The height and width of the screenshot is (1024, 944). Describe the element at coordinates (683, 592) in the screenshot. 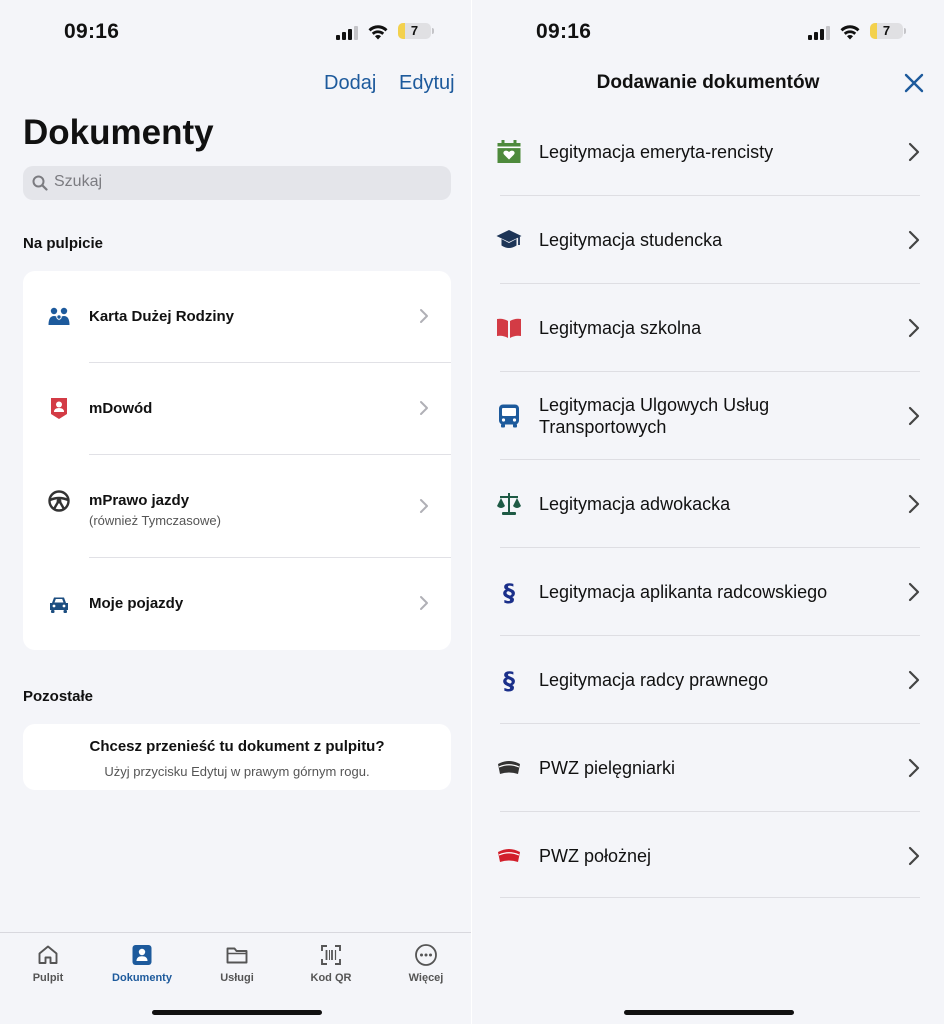

I see `document-option-label: Legitymacja aplikanta radcowskiego` at that location.